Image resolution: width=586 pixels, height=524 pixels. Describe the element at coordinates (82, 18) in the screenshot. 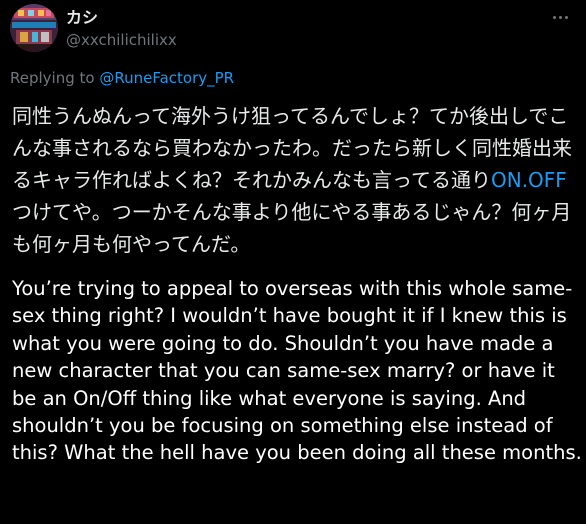

I see `author-display-name: カシ` at that location.